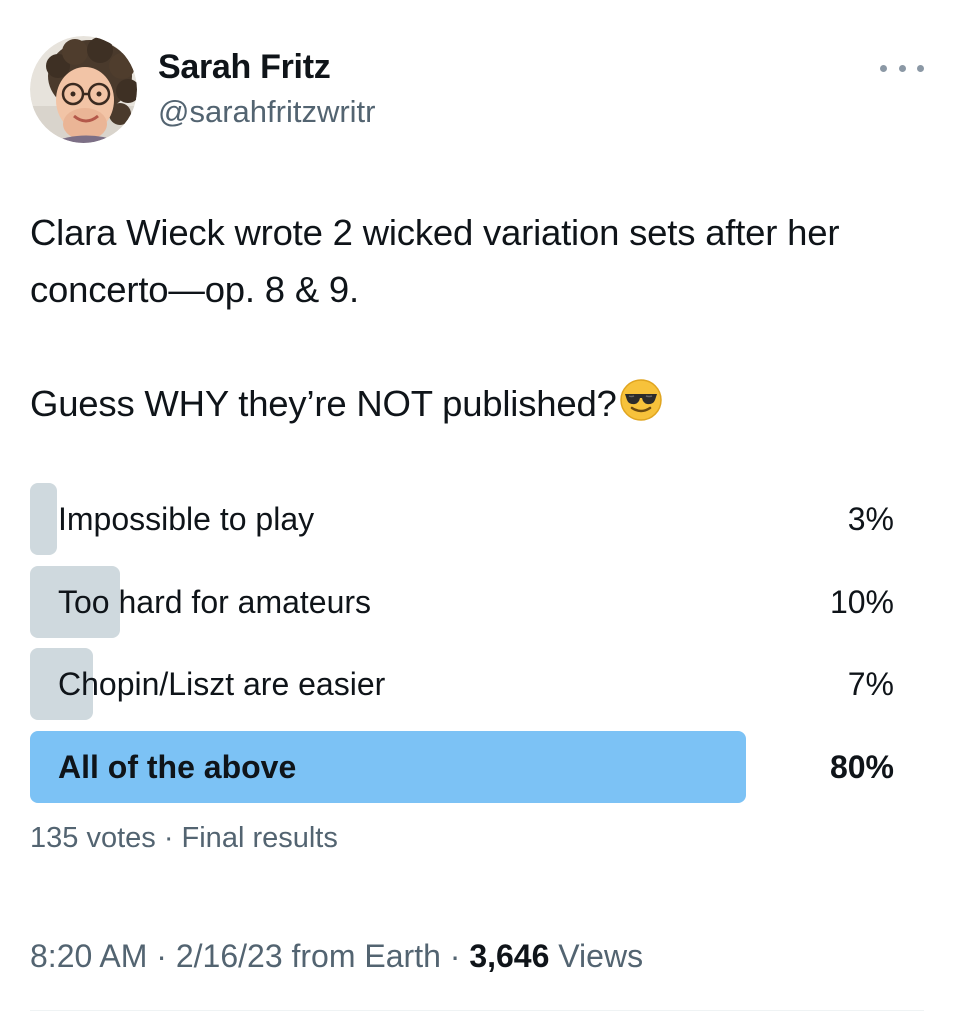 The image size is (954, 1024). What do you see at coordinates (861, 602) in the screenshot?
I see `poll-option-percent: 10%` at bounding box center [861, 602].